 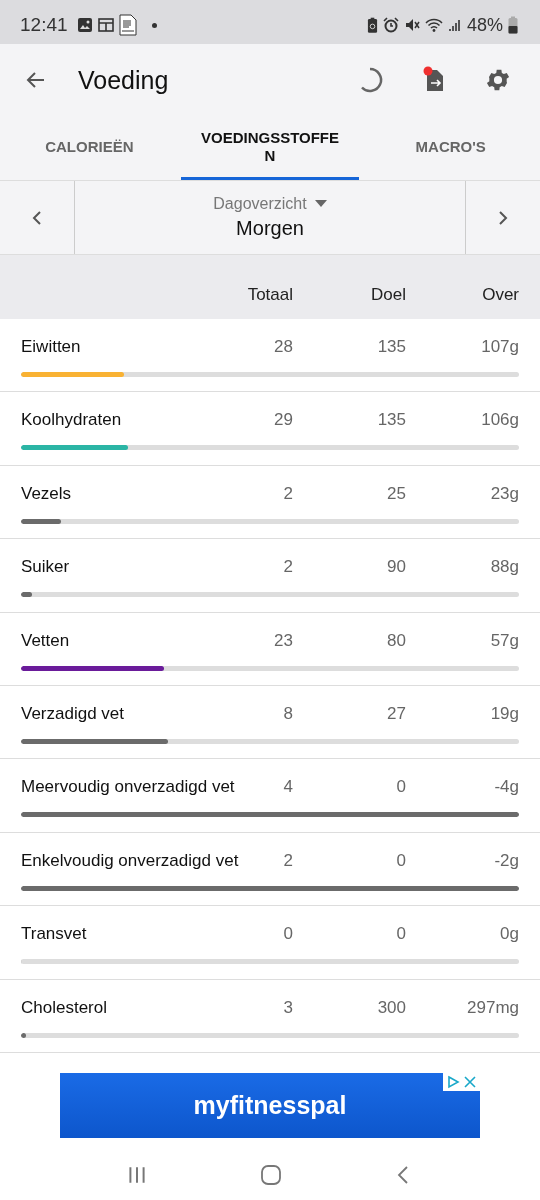 I want to click on image-icon, so click(x=84, y=25).